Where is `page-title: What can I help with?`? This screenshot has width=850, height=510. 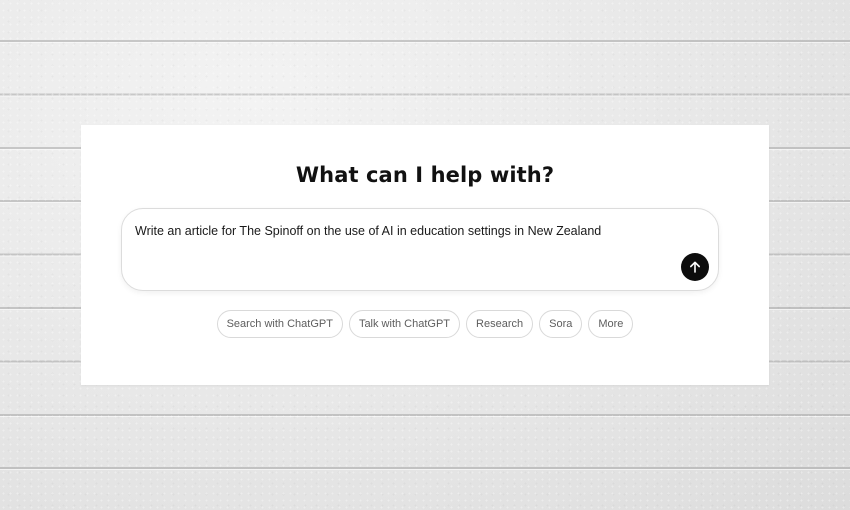
page-title: What can I help with? is located at coordinates (425, 175).